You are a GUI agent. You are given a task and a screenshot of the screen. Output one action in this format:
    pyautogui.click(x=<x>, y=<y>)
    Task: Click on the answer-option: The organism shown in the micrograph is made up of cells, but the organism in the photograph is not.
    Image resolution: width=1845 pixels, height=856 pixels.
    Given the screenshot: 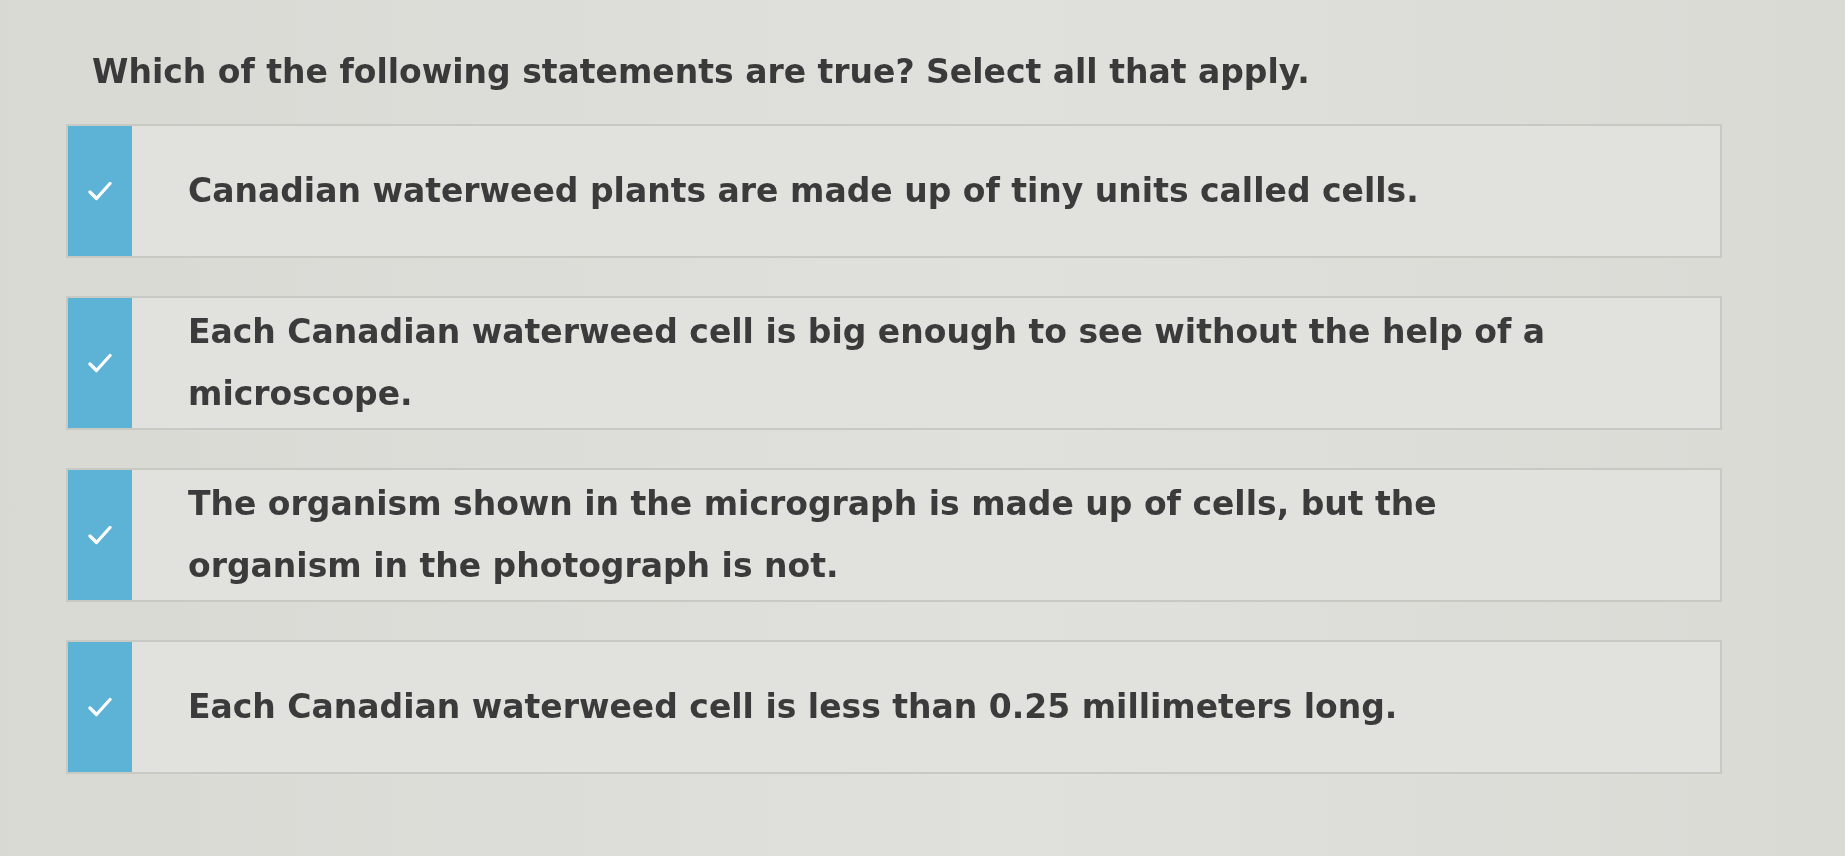 What is the action you would take?
    pyautogui.click(x=894, y=535)
    